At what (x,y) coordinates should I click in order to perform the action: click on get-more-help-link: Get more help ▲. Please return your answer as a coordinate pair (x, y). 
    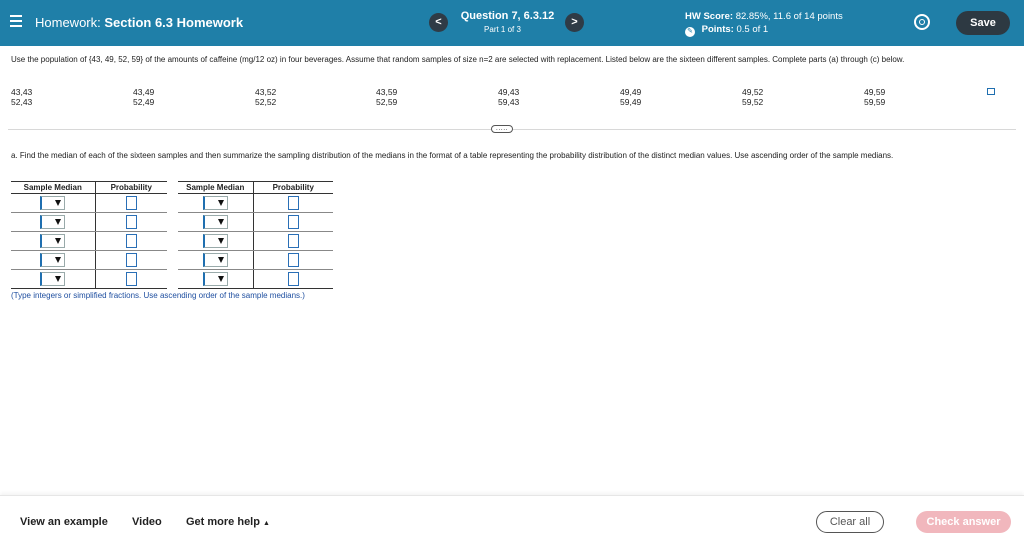
    Looking at the image, I should click on (228, 522).